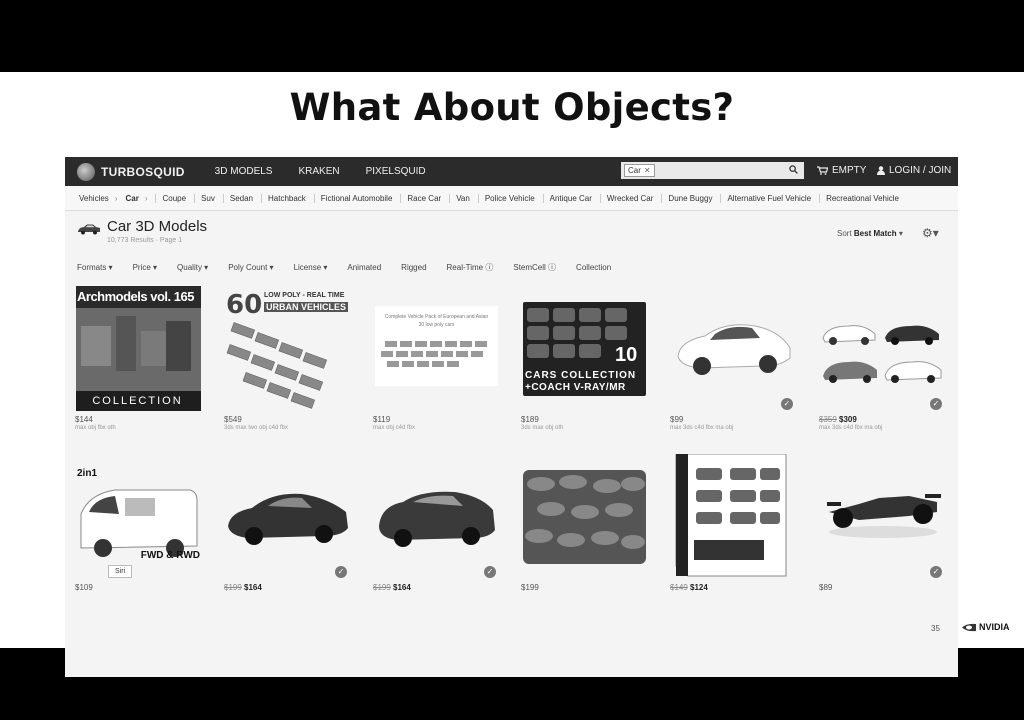 This screenshot has width=1024, height=720. I want to click on product-price: $199 $164, so click(436, 587).